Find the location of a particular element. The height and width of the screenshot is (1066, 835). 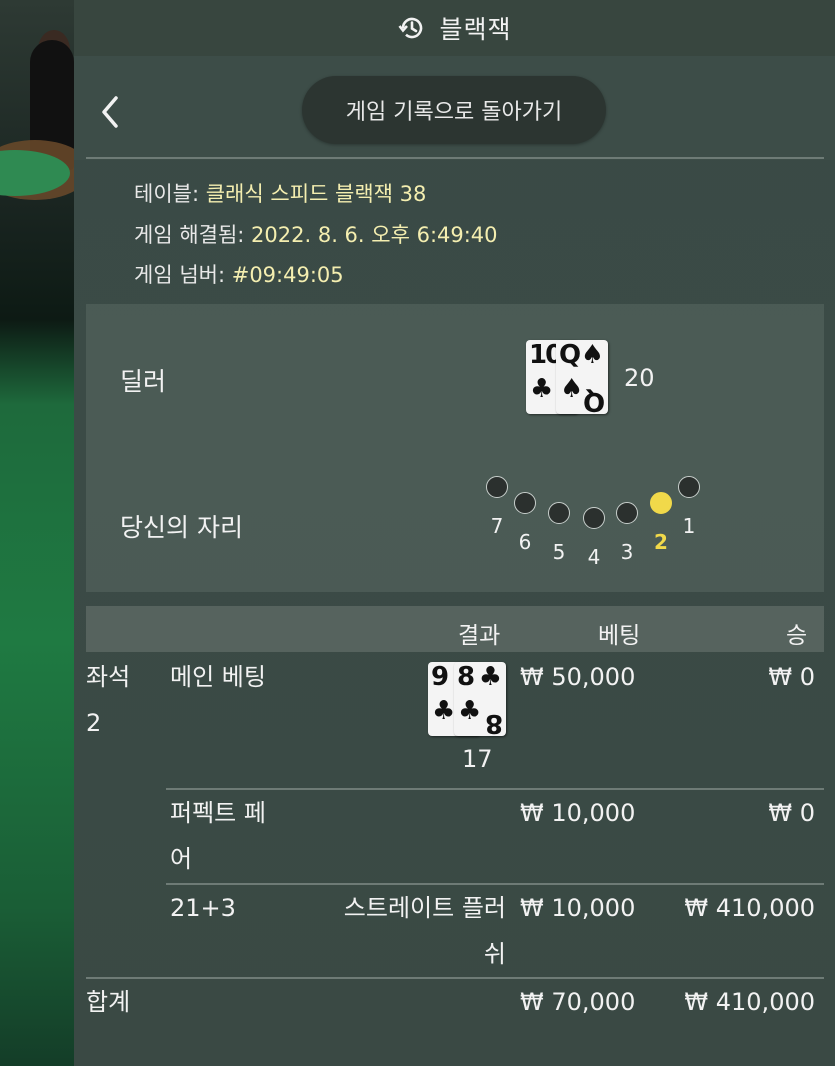

side-bet-win: ₩ 410,000 is located at coordinates (749, 908).